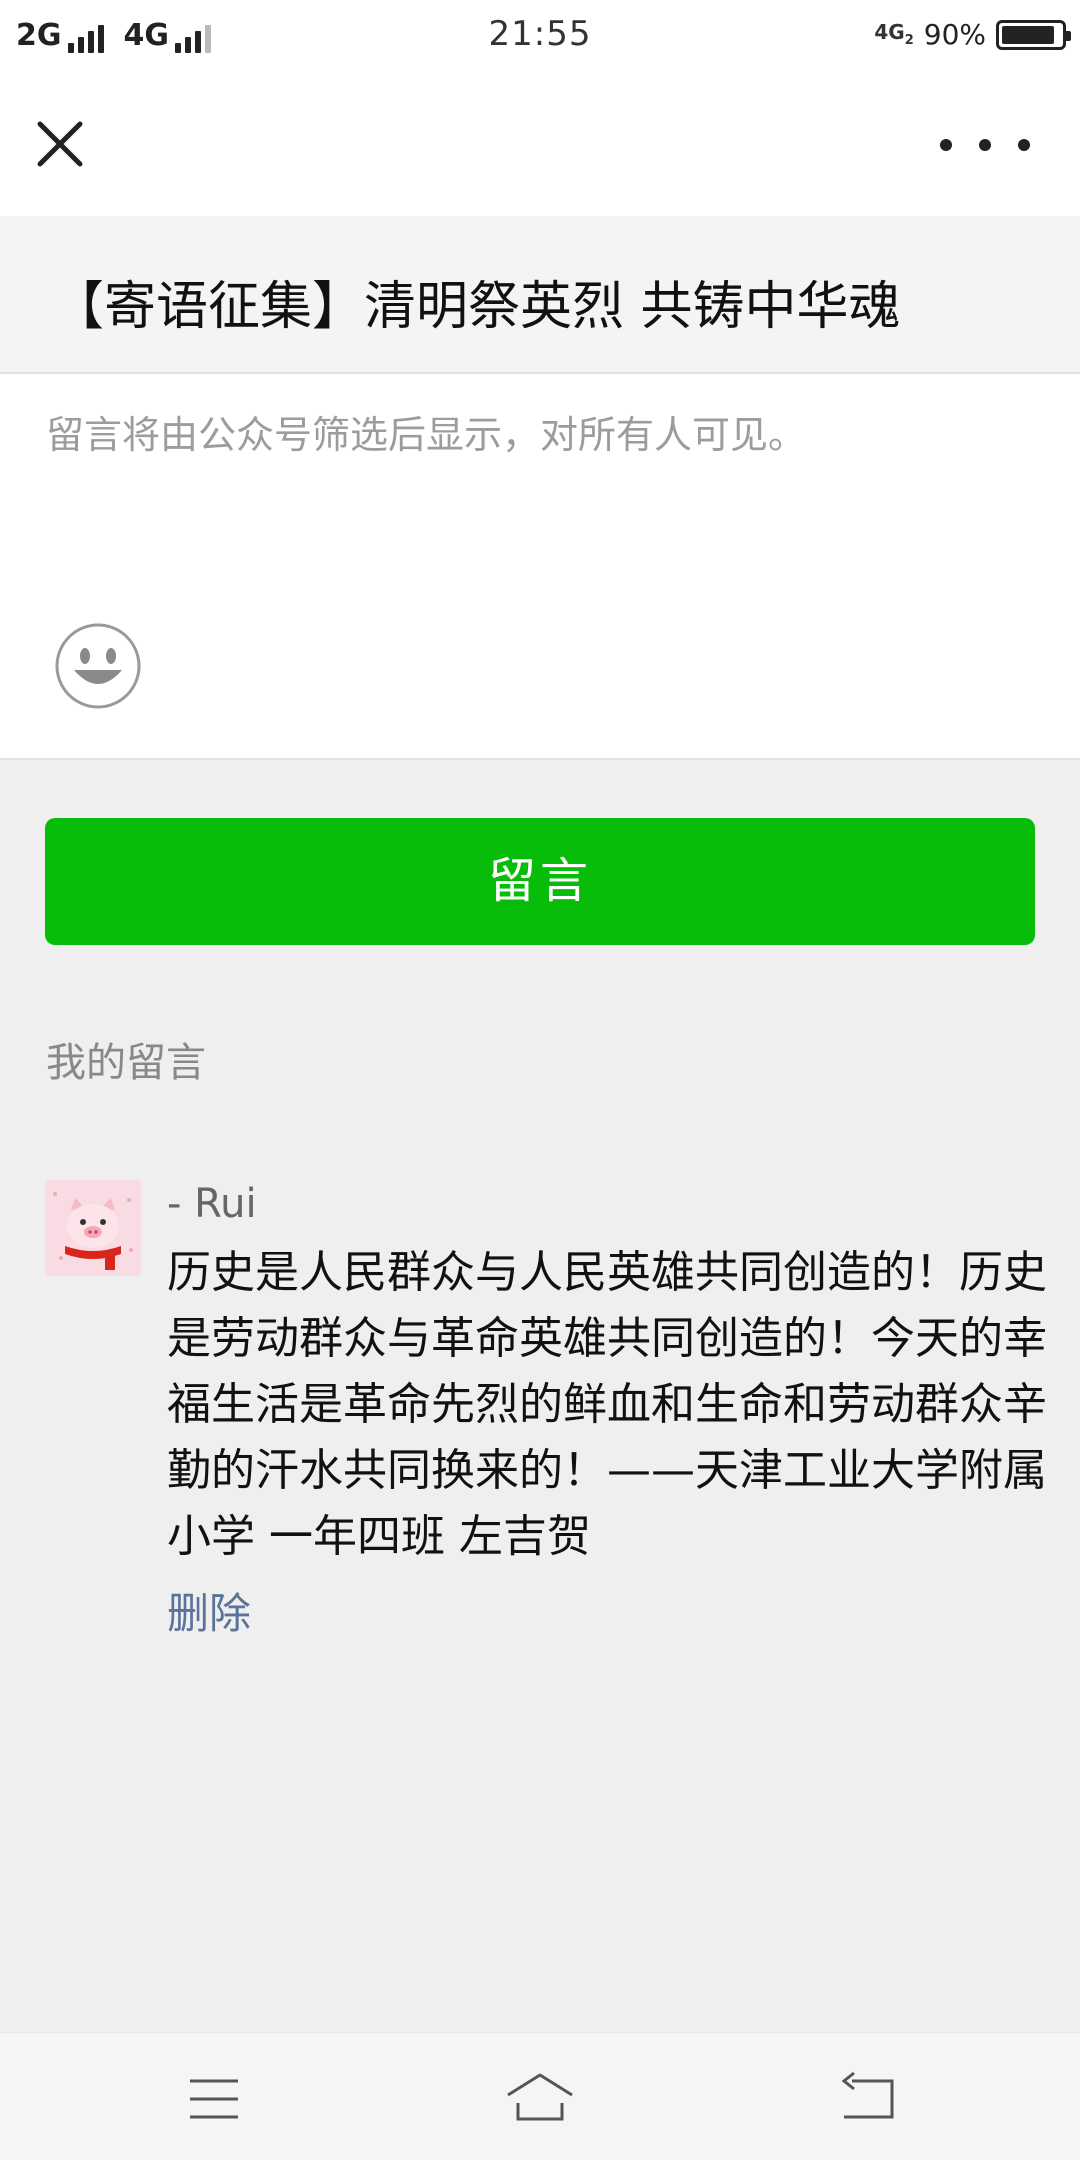 The width and height of the screenshot is (1080, 2160). What do you see at coordinates (212, 1204) in the screenshot?
I see `comment-nickname: - Rui` at bounding box center [212, 1204].